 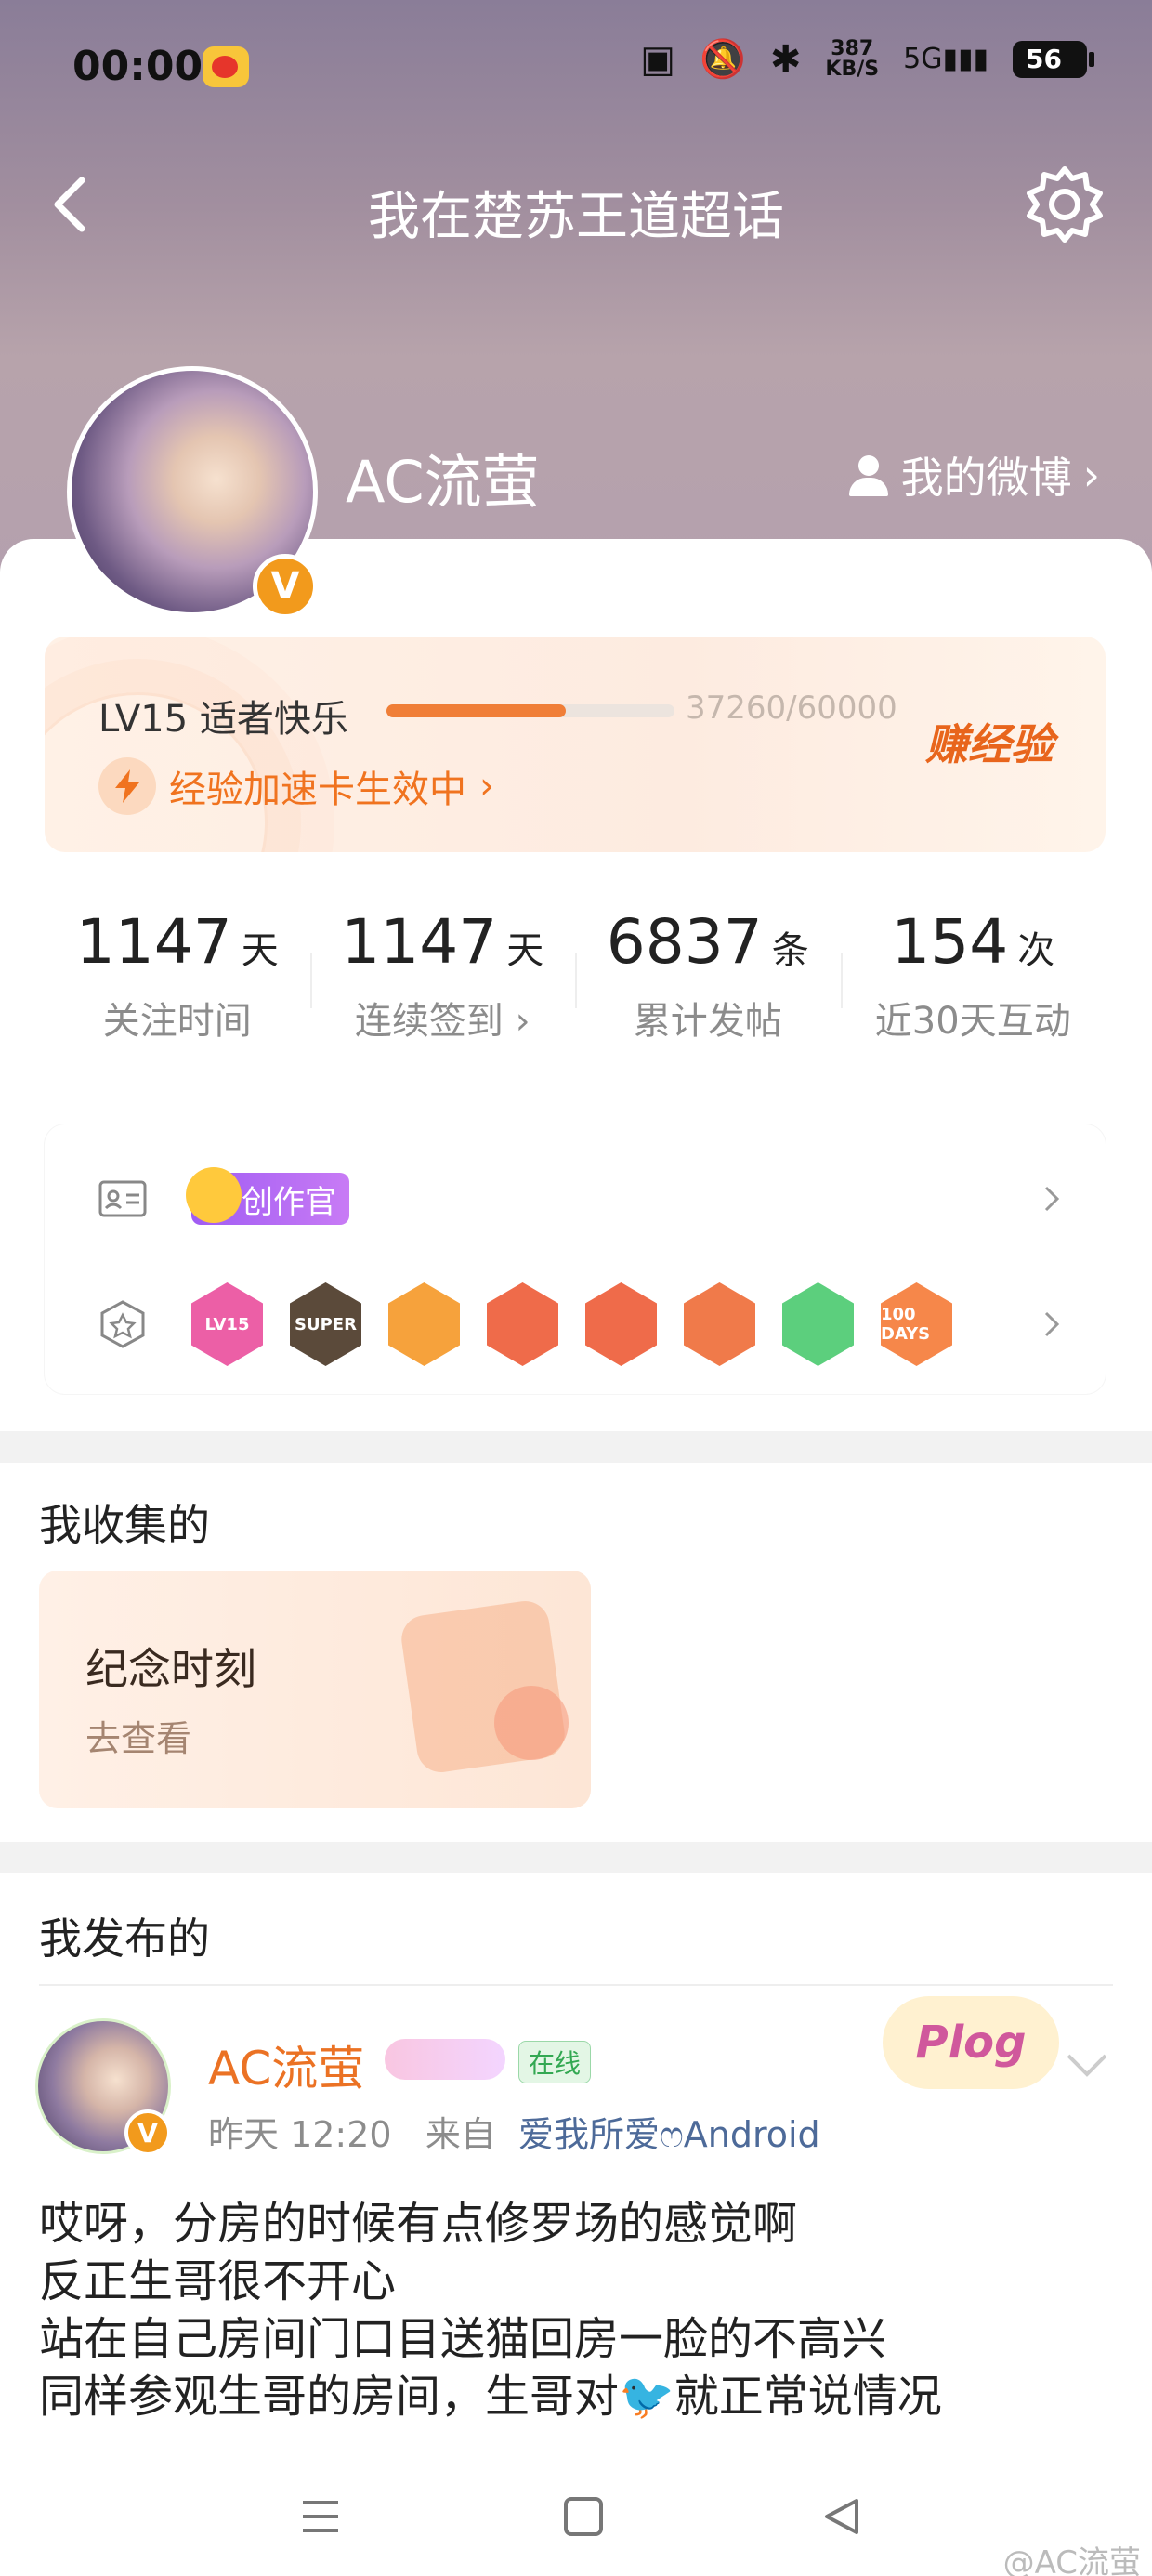 What do you see at coordinates (227, 1324) in the screenshot?
I see `medal-badge: LV15` at bounding box center [227, 1324].